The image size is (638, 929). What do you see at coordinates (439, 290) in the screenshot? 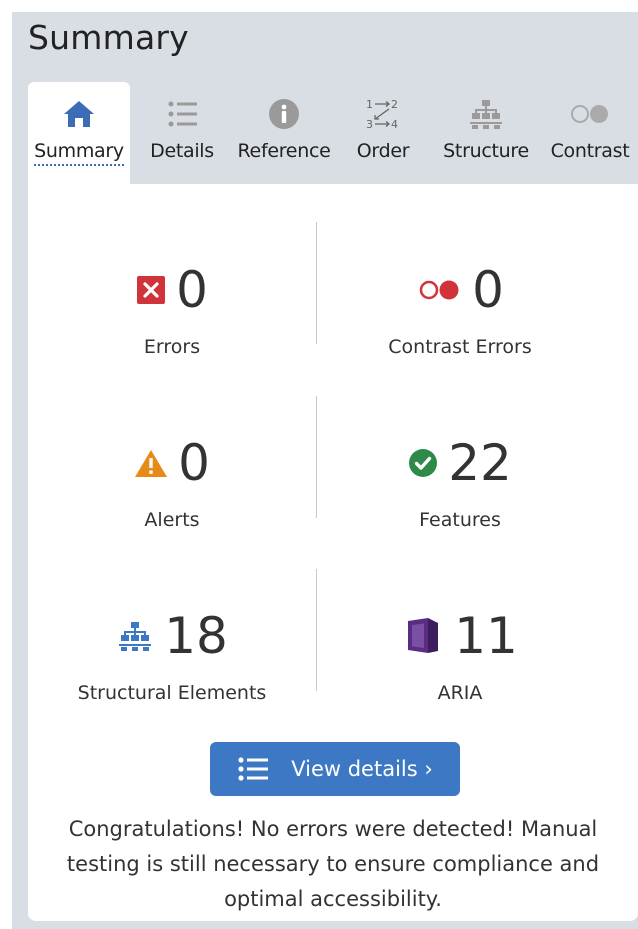
I see `contrast-error-icon` at bounding box center [439, 290].